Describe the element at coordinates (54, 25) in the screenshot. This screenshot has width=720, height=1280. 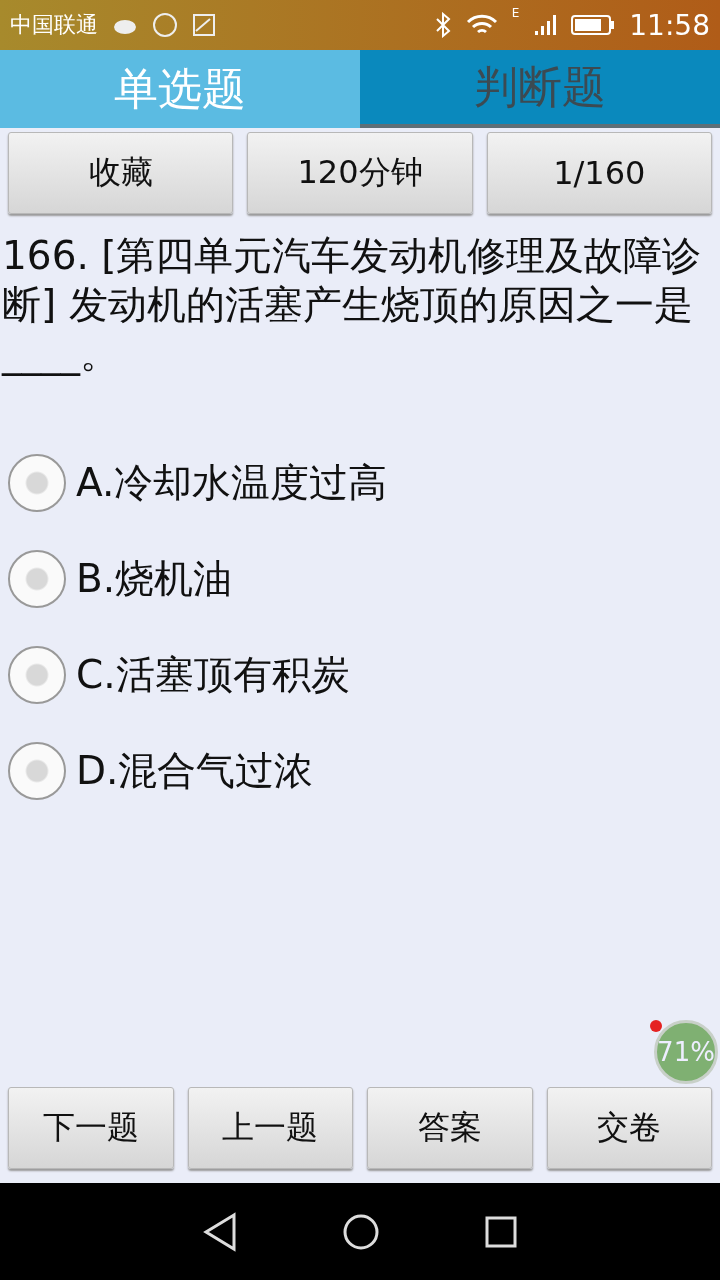
I see `carrier-name: 中国联通` at that location.